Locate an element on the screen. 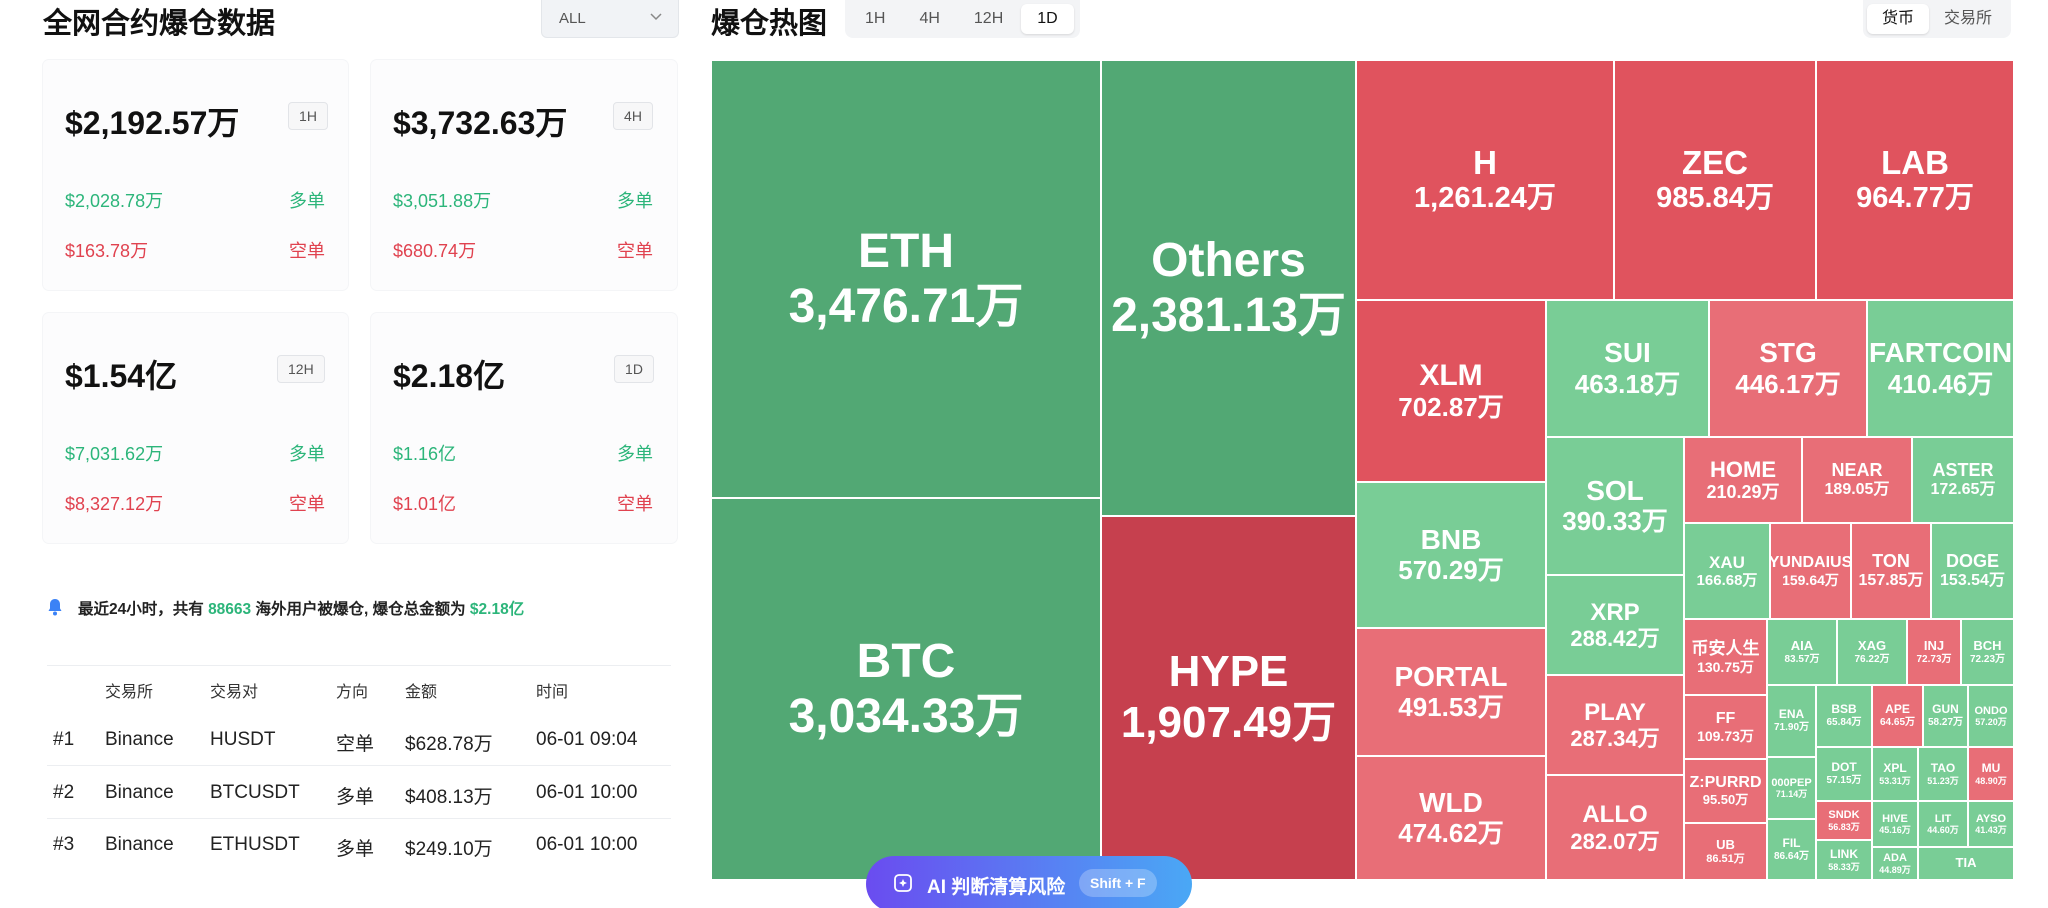 The image size is (2048, 908). tile-symbol: HOME is located at coordinates (1743, 469).